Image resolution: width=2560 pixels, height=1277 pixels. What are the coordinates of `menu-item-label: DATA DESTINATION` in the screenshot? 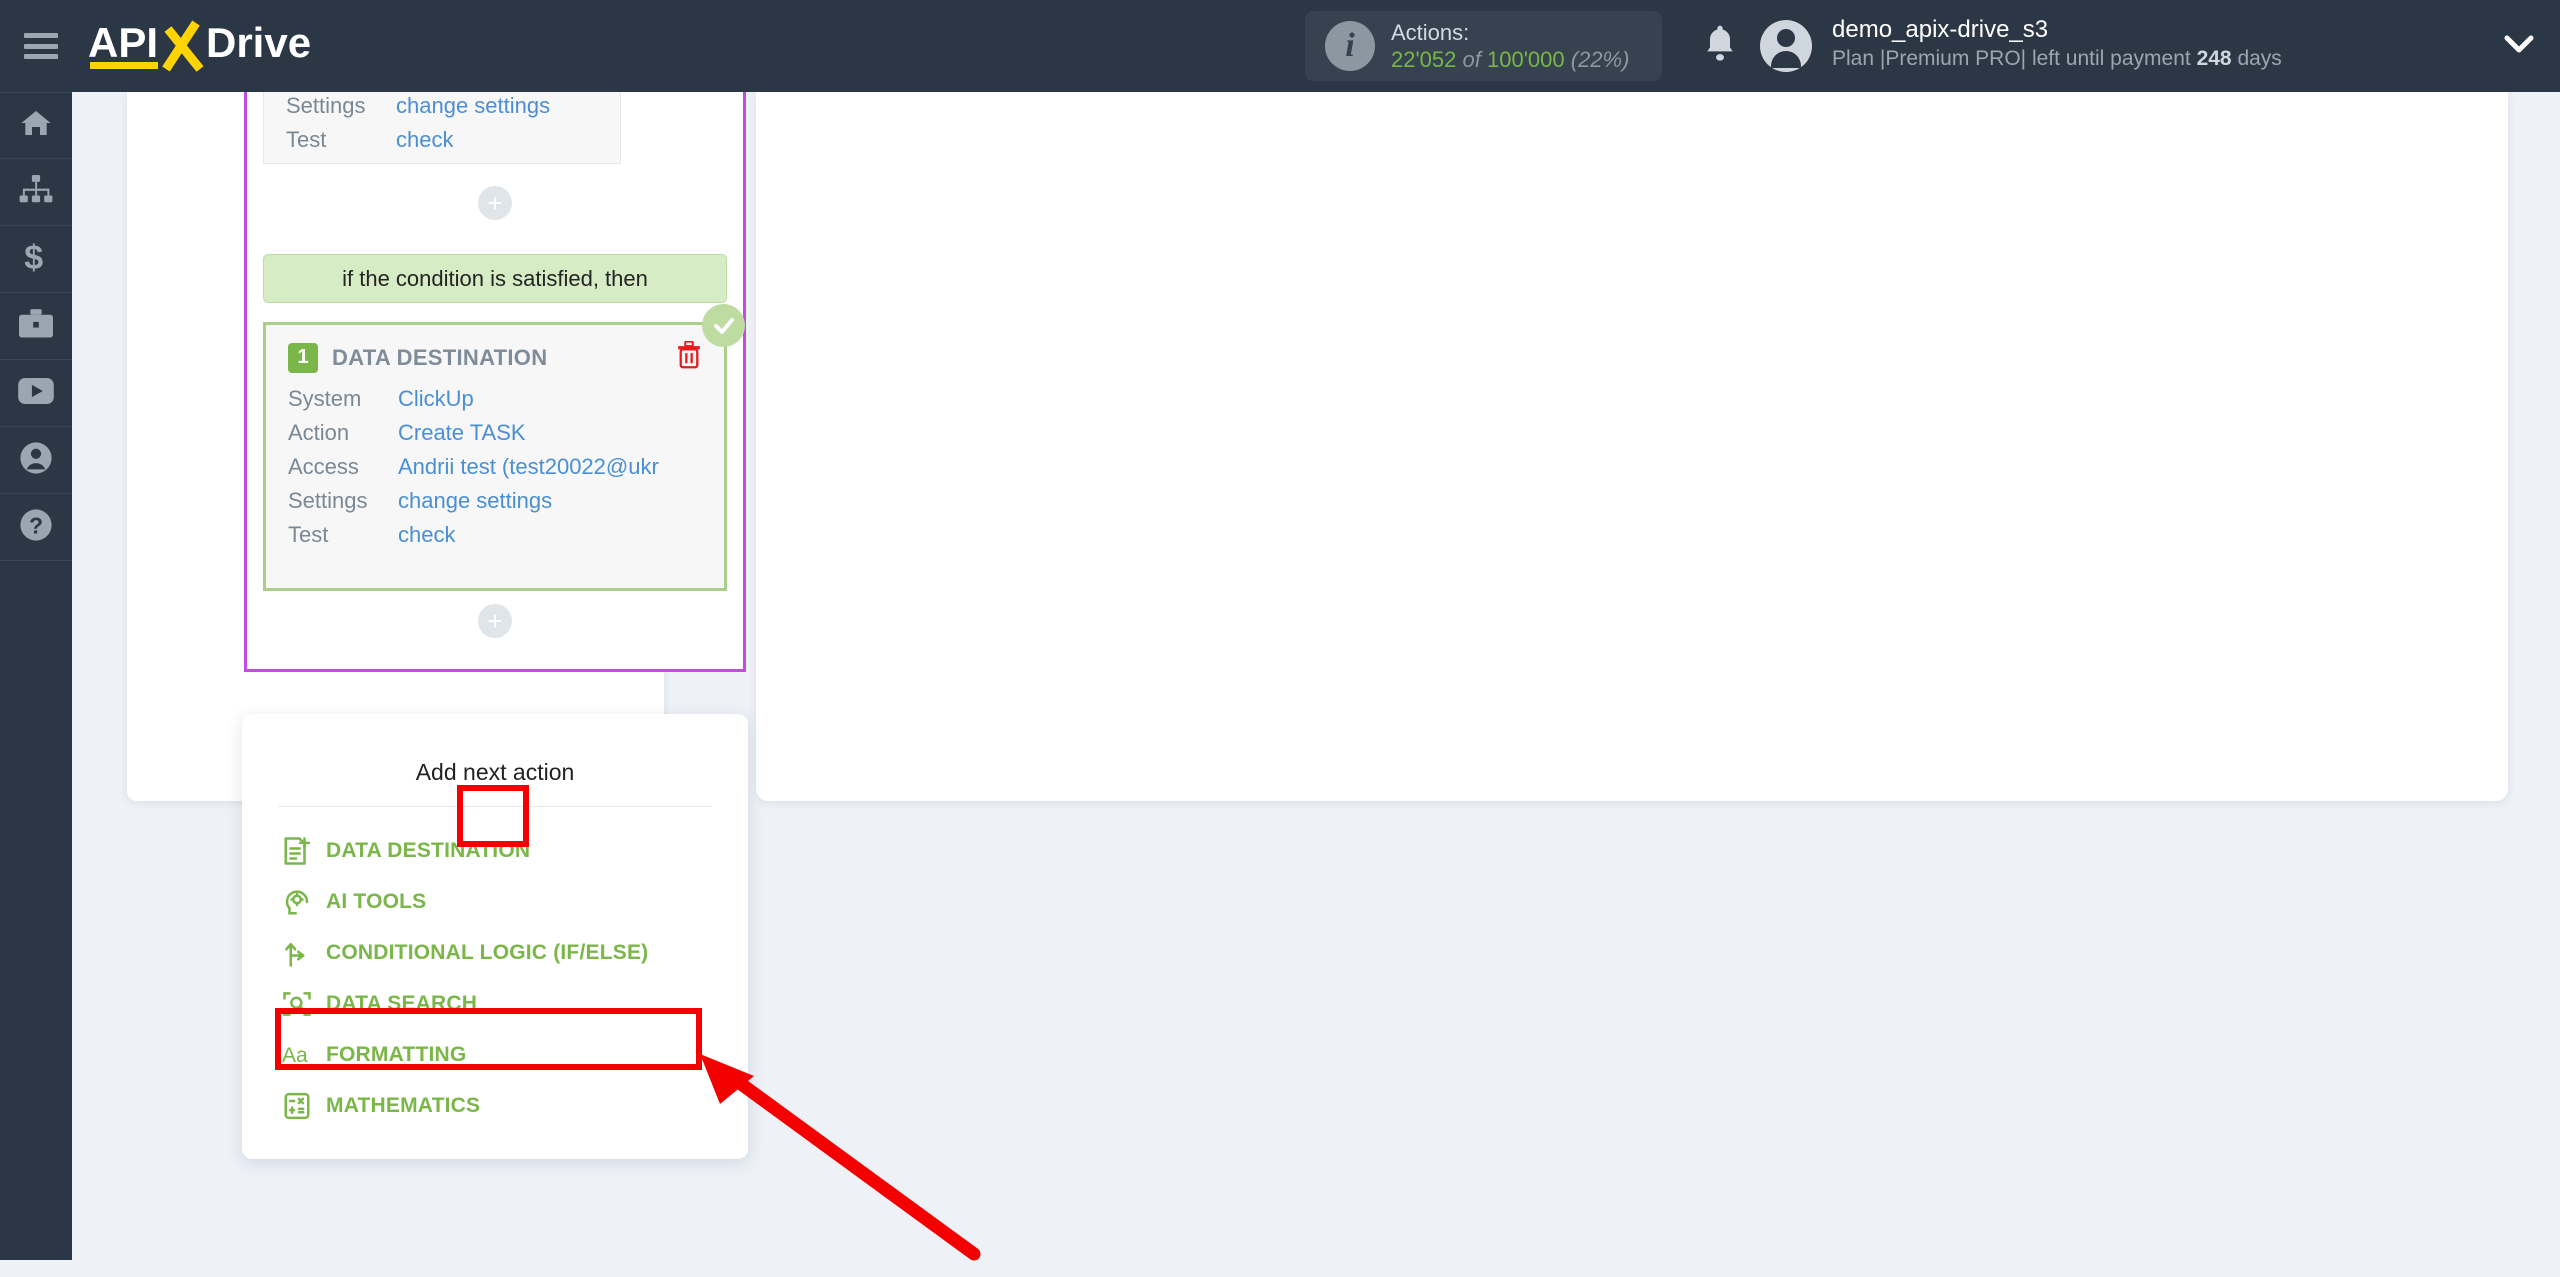 It's located at (428, 850).